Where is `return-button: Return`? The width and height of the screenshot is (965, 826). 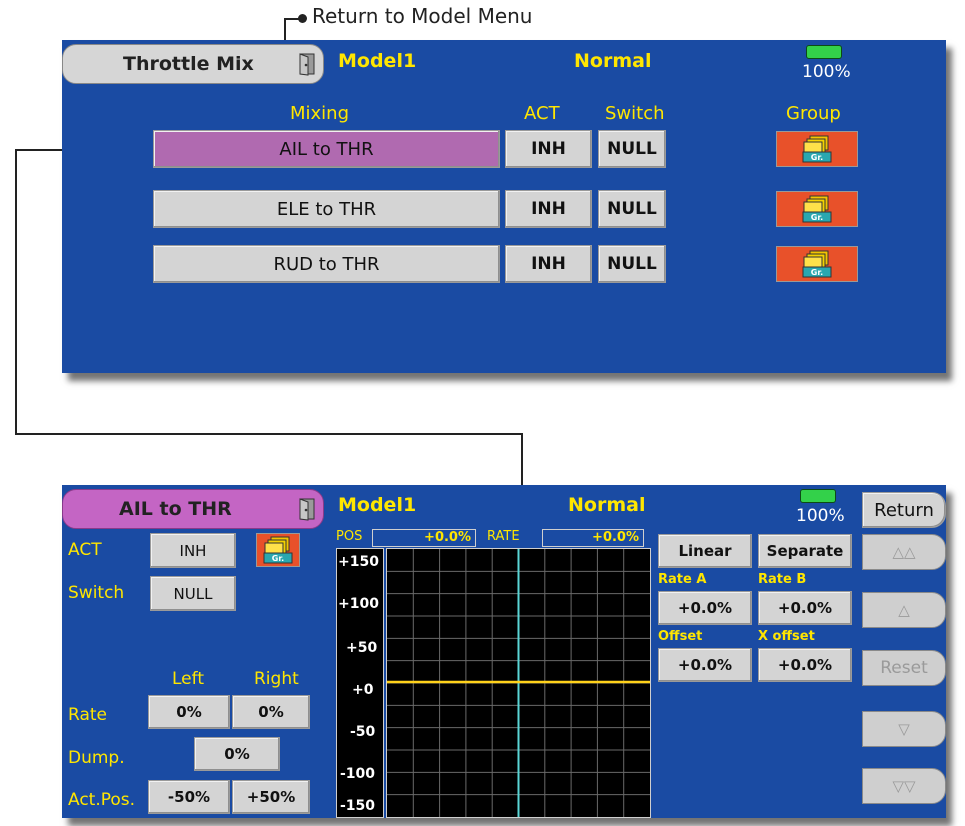
return-button: Return is located at coordinates (904, 510).